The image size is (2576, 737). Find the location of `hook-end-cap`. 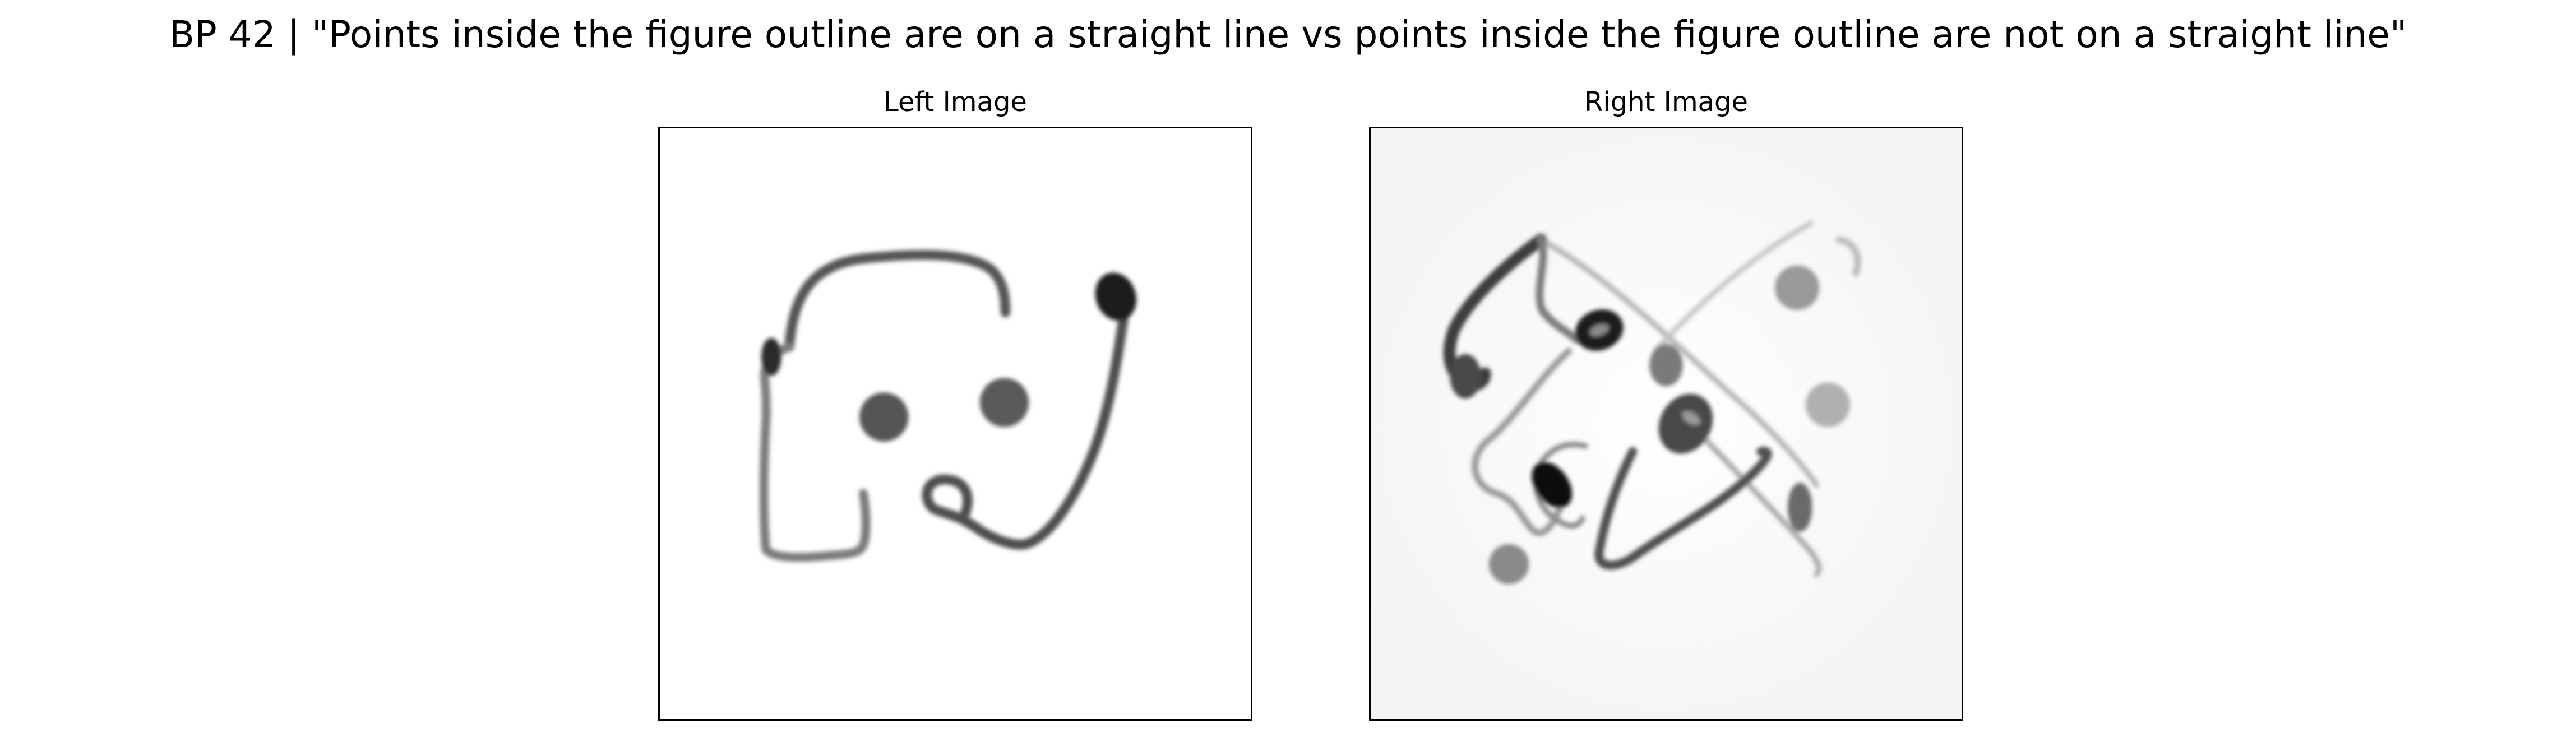

hook-end-cap is located at coordinates (1466, 376).